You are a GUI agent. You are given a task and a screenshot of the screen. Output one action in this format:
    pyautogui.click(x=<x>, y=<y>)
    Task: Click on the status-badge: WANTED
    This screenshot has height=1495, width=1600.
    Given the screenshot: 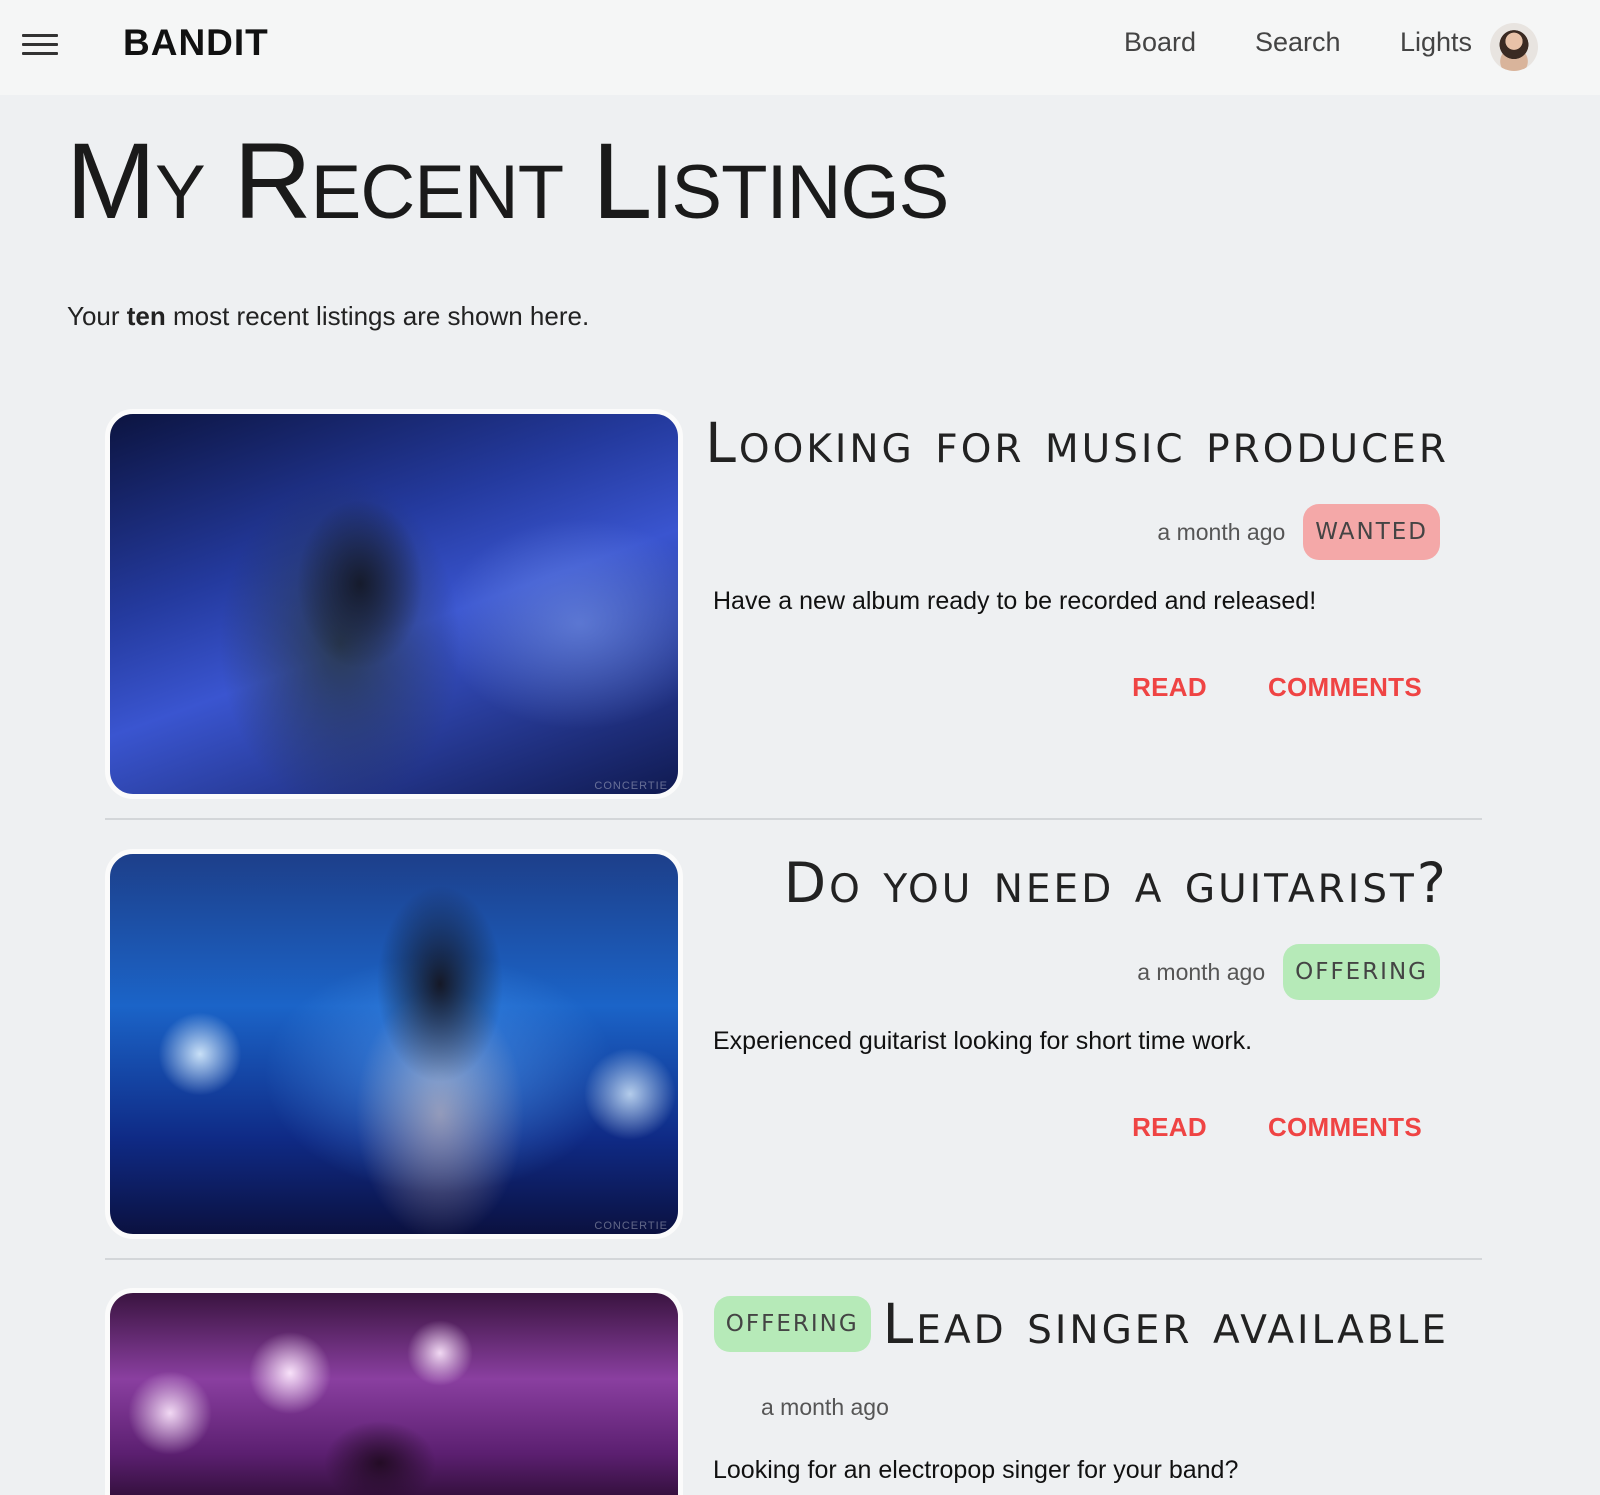 What is the action you would take?
    pyautogui.click(x=1371, y=532)
    